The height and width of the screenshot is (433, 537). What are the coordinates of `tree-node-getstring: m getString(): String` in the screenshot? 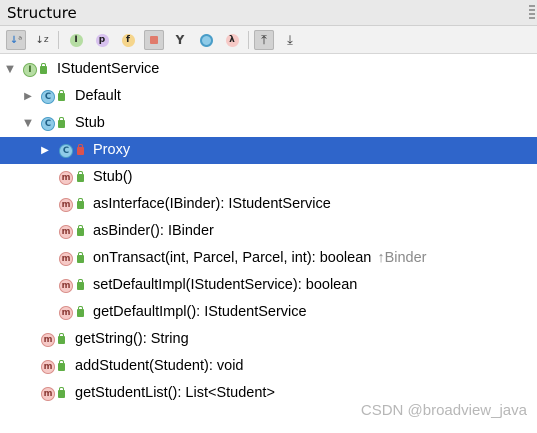 It's located at (268, 339).